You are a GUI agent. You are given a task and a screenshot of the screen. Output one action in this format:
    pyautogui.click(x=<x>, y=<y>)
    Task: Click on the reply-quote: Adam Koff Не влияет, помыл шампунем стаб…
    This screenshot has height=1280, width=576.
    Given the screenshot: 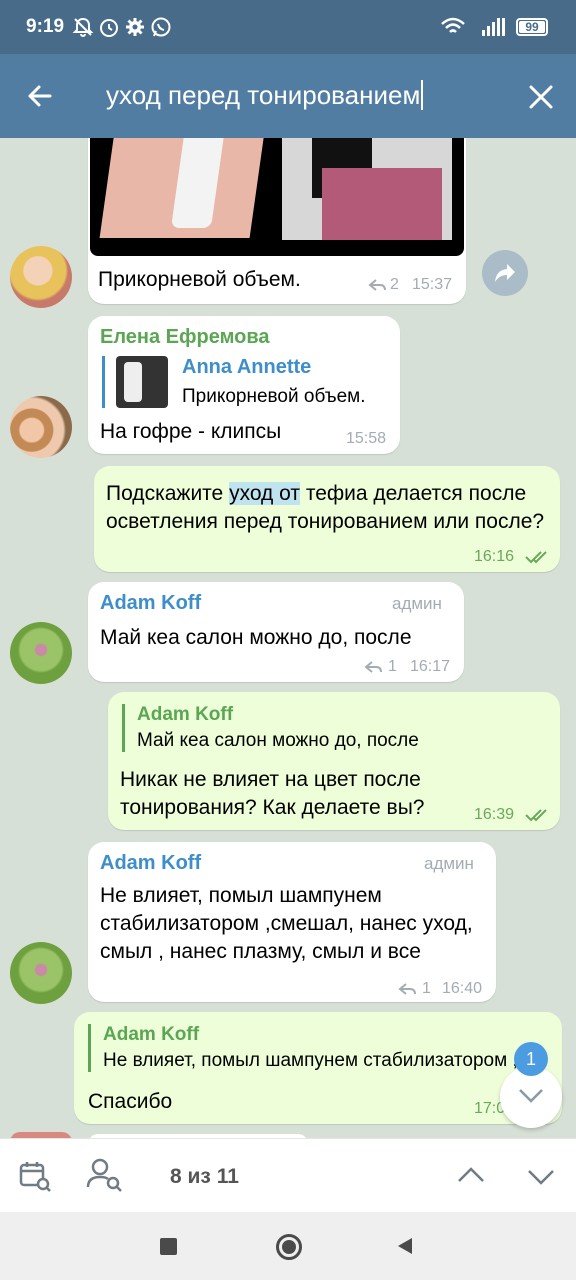 What is the action you would take?
    pyautogui.click(x=310, y=1048)
    